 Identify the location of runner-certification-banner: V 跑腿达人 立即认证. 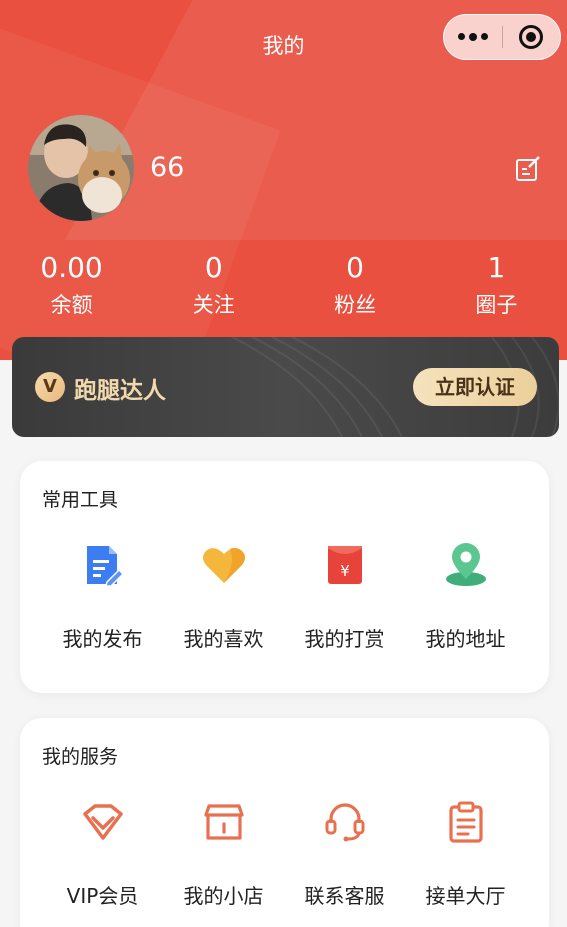
(285, 387).